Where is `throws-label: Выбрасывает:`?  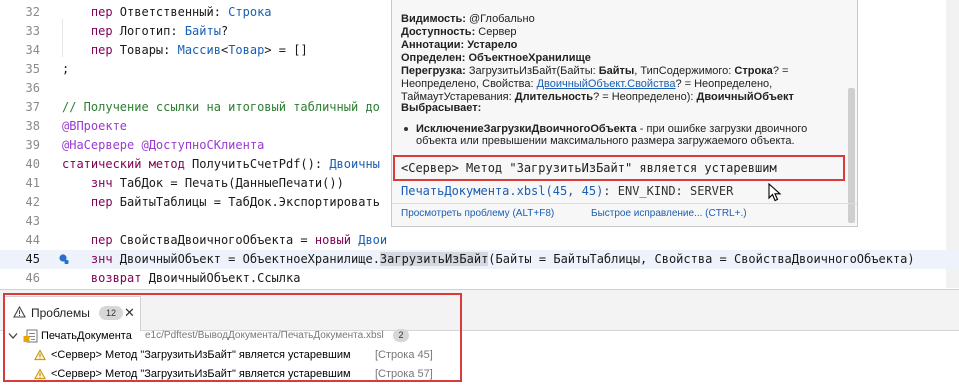
throws-label: Выбрасывает: is located at coordinates (441, 108).